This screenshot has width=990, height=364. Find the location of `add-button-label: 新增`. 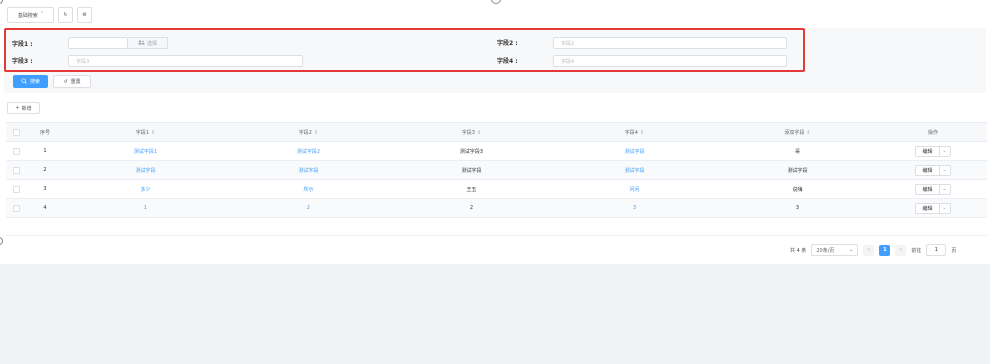

add-button-label: 新增 is located at coordinates (26, 108).